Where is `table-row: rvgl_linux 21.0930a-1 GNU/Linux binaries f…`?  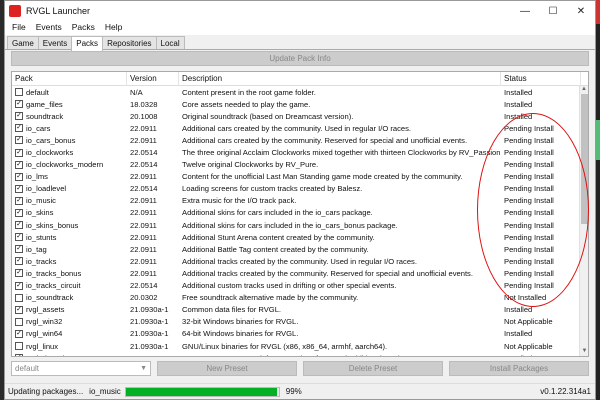
table-row: rvgl_linux 21.0930a-1 GNU/Linux binaries f… is located at coordinates (300, 346).